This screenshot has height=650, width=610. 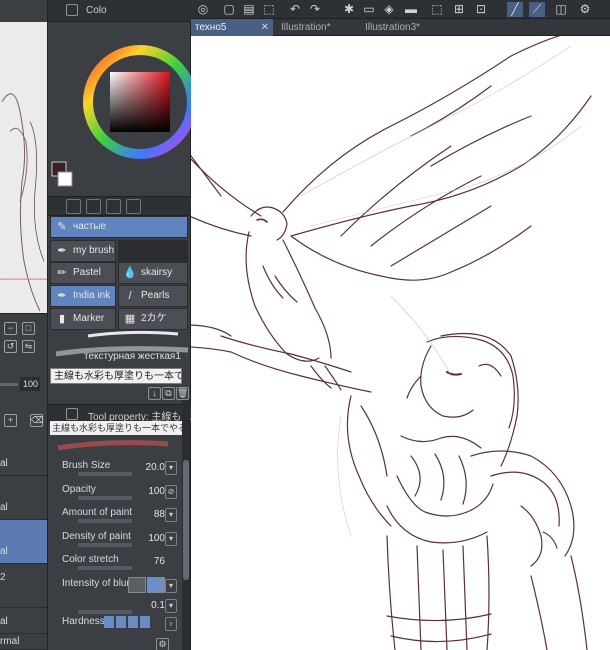 What do you see at coordinates (62, 319) in the screenshot?
I see `marker-icon: ▮` at bounding box center [62, 319].